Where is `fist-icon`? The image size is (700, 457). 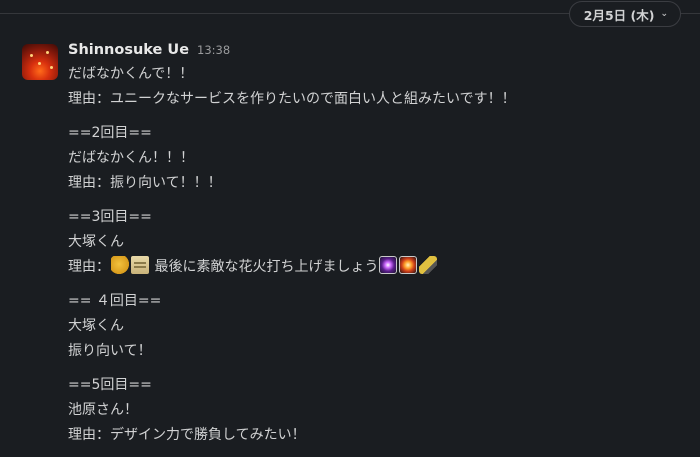 fist-icon is located at coordinates (120, 265).